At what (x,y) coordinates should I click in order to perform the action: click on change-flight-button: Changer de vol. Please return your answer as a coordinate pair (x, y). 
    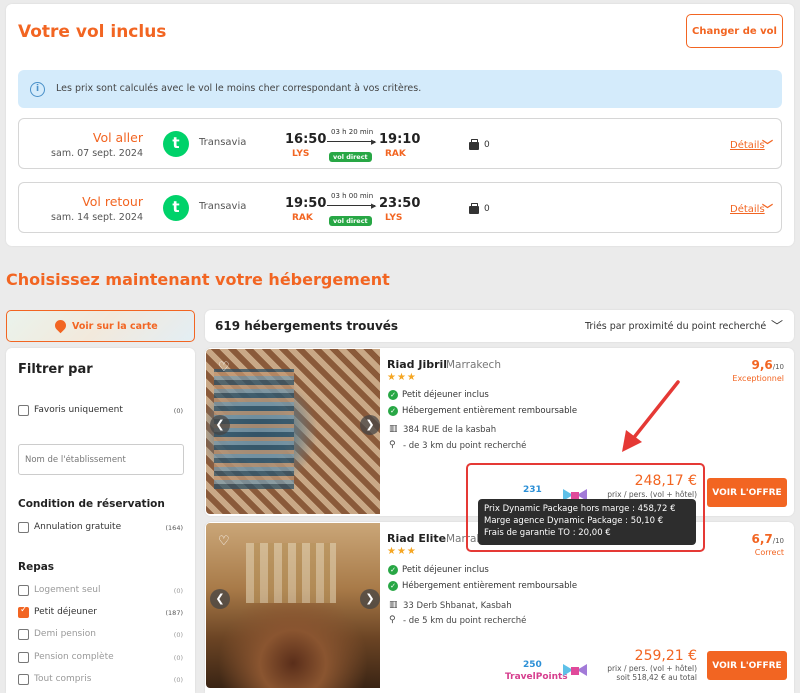
    Looking at the image, I should click on (734, 31).